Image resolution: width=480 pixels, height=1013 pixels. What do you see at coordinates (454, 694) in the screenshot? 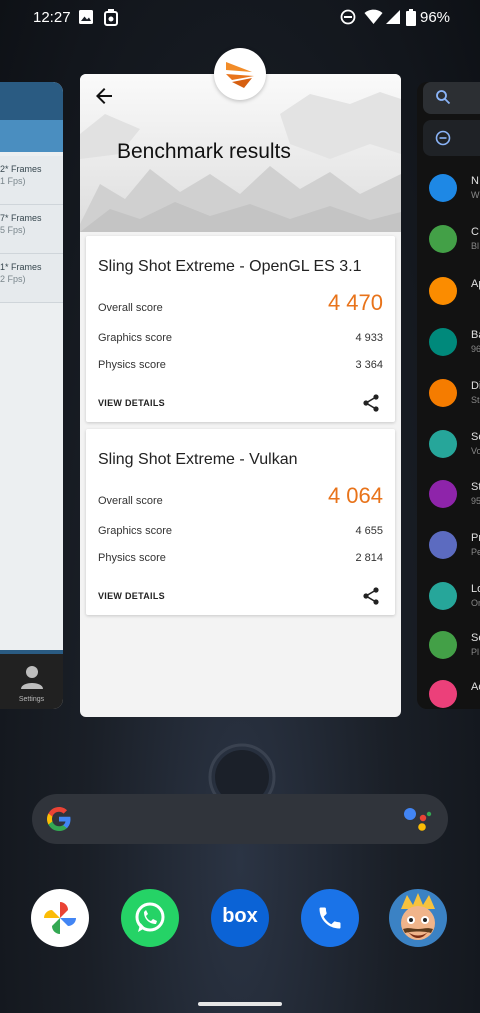
I see `settings-item-accounts: Ac` at bounding box center [454, 694].